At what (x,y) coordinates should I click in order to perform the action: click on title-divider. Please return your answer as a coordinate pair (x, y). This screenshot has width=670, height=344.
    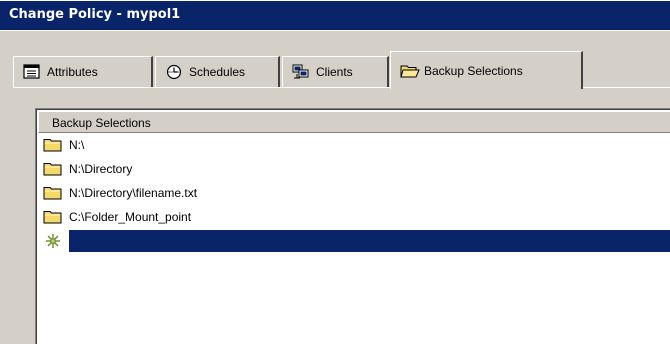
    Looking at the image, I should click on (335, 30).